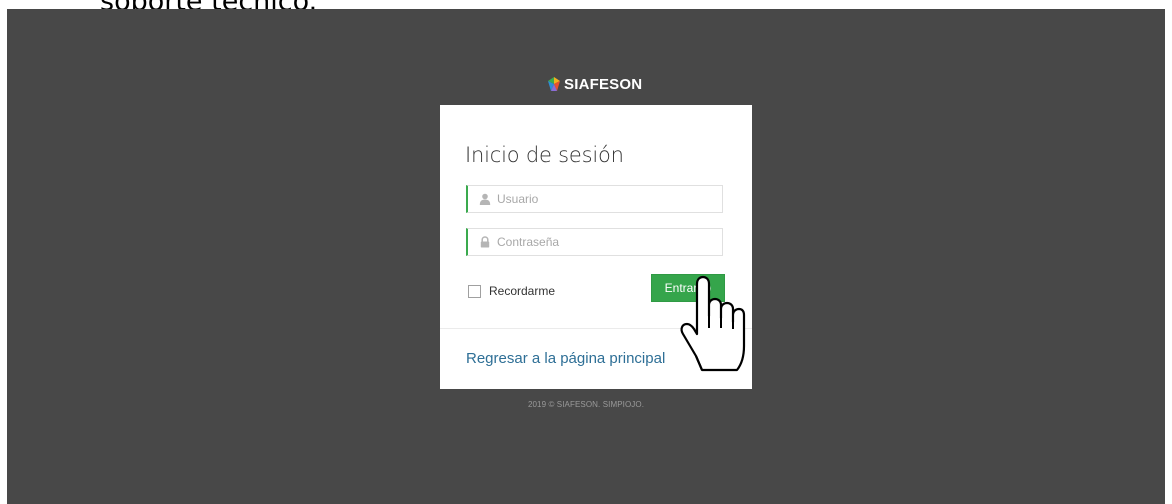  I want to click on remember-checkbox, so click(474, 291).